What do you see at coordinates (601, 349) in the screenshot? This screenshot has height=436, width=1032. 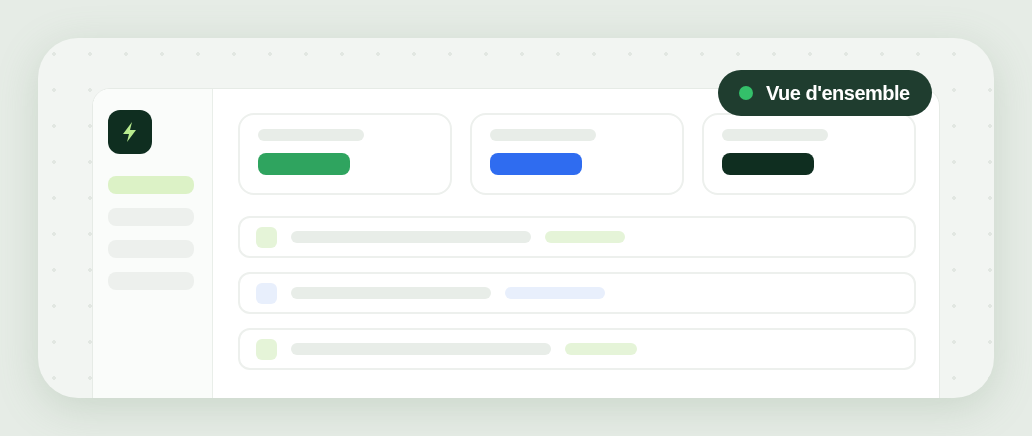 I see `tag-bar` at bounding box center [601, 349].